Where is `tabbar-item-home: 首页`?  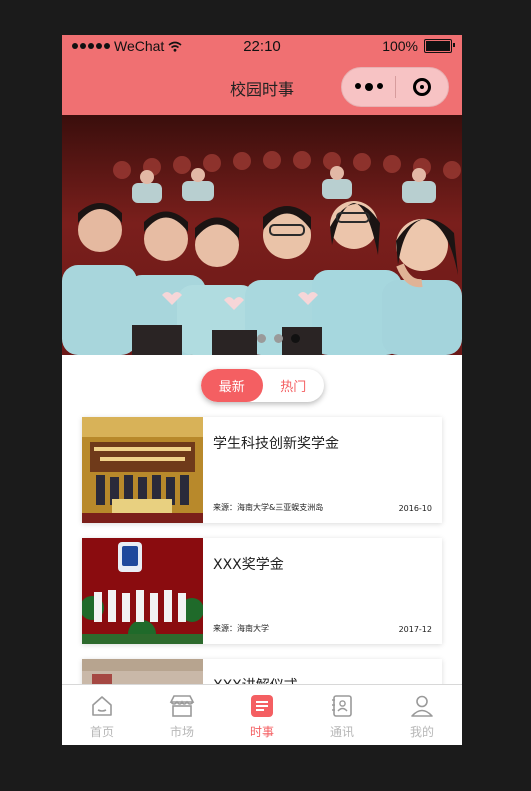 tabbar-item-home: 首页 is located at coordinates (102, 715).